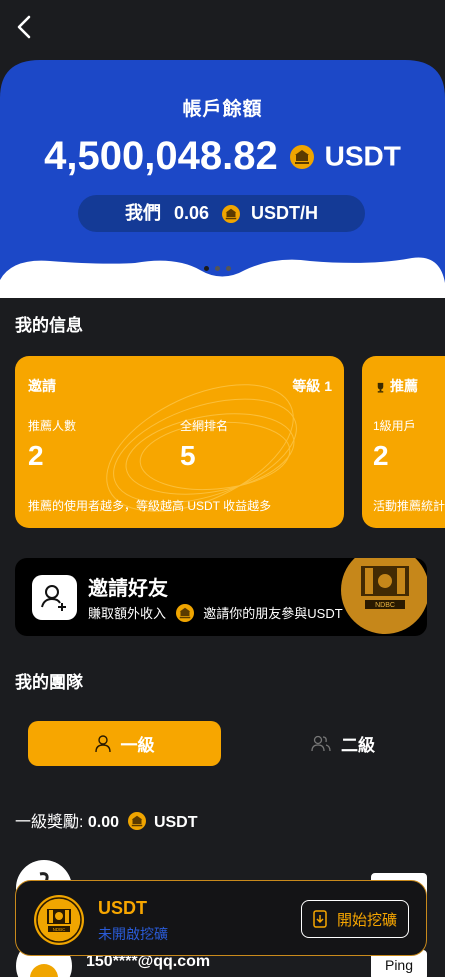 The width and height of the screenshot is (450, 977). I want to click on card-title-row: 推薦, so click(396, 386).